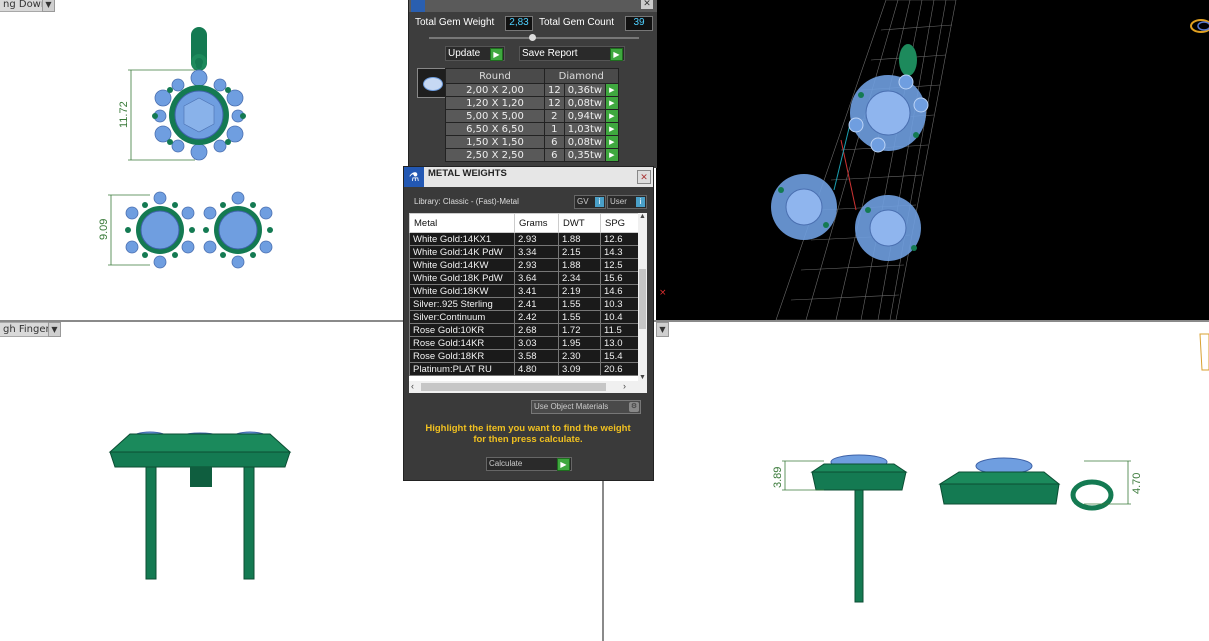  Describe the element at coordinates (1026, 484) in the screenshot. I see `pendant-side-model` at that location.